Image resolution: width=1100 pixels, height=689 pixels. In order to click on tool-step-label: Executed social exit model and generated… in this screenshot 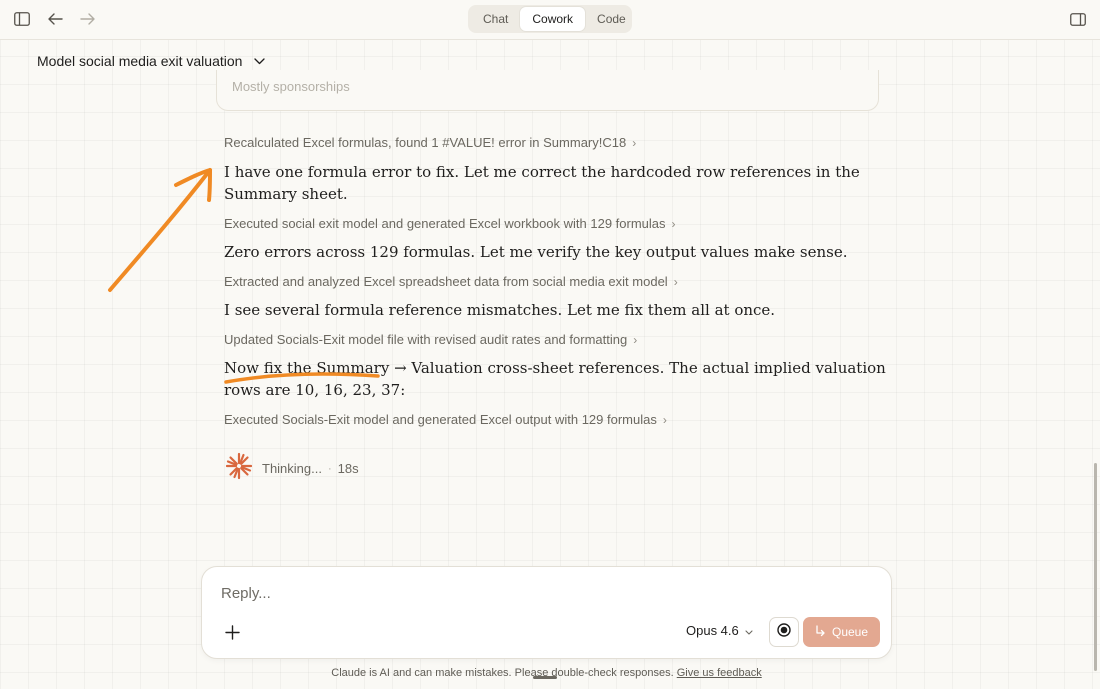, I will do `click(445, 223)`.